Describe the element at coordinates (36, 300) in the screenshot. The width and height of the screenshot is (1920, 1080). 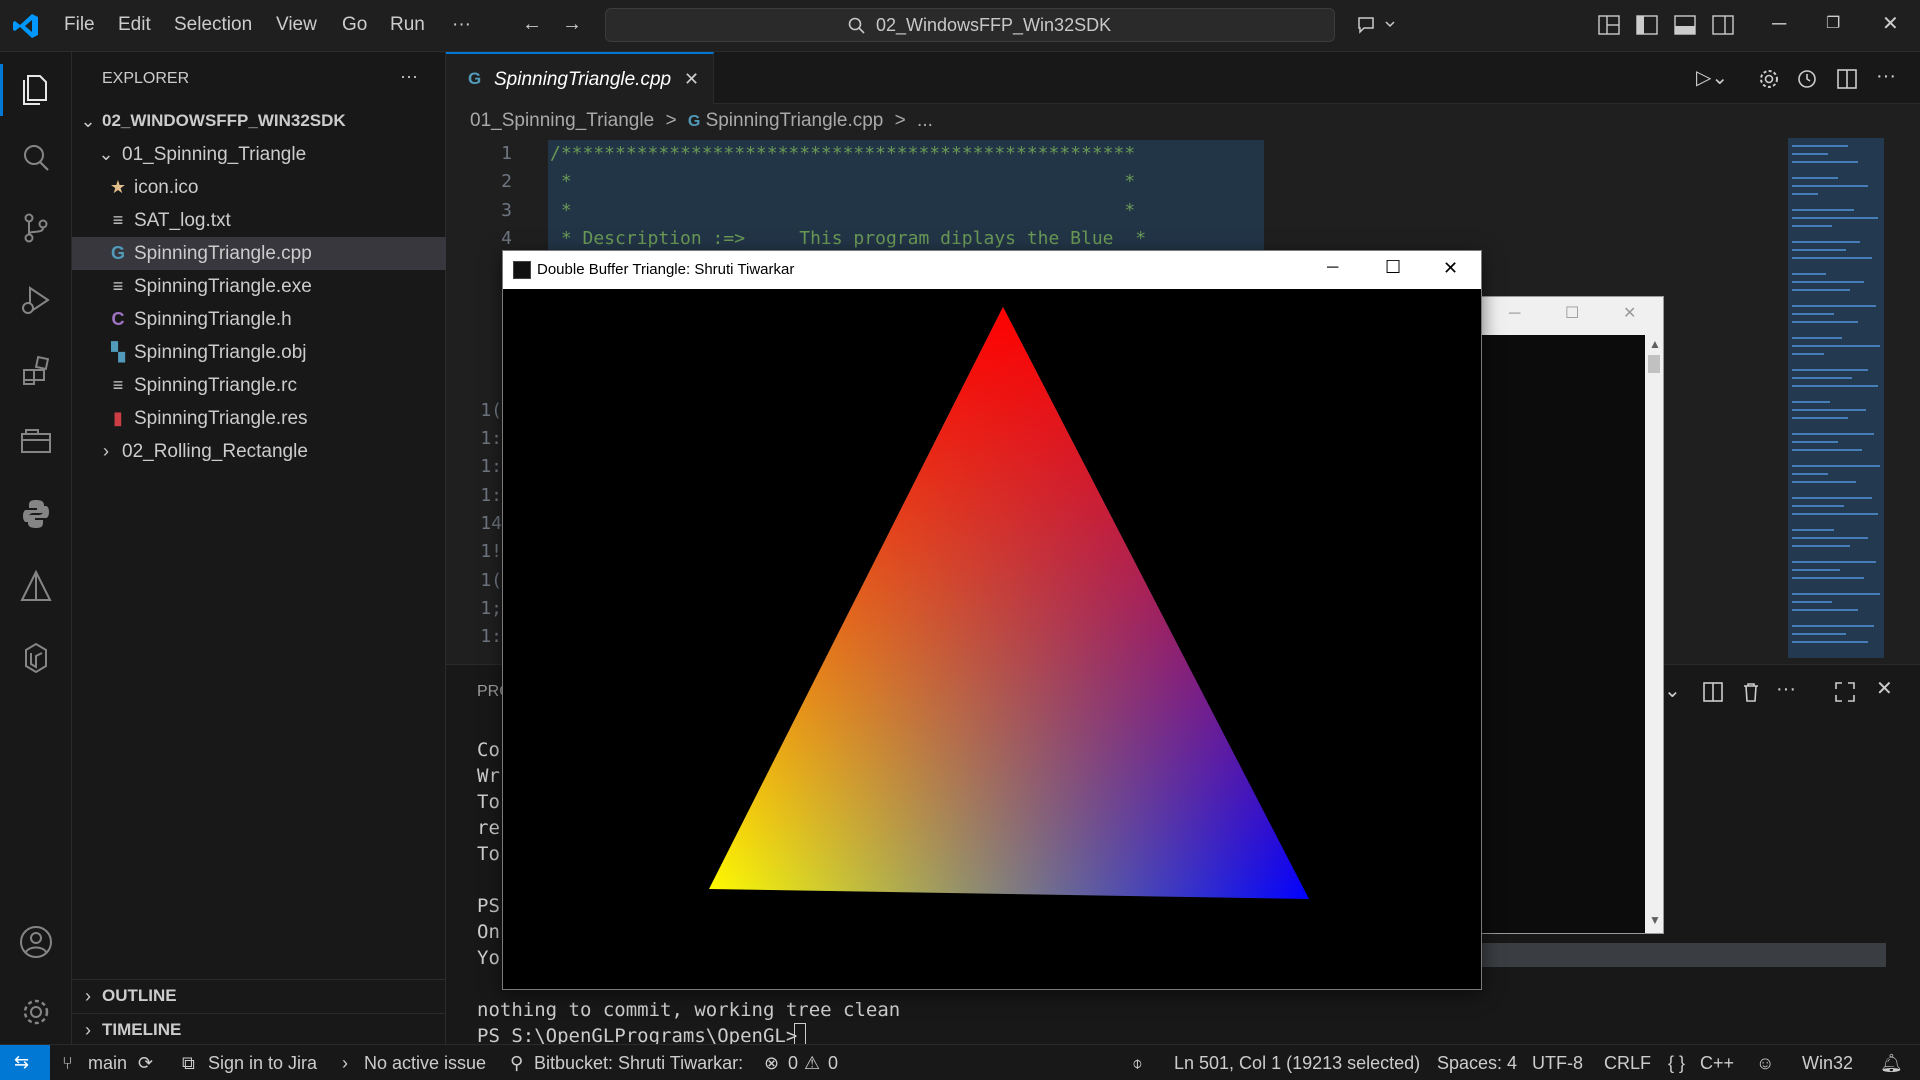
I see `run-debug-icon` at that location.